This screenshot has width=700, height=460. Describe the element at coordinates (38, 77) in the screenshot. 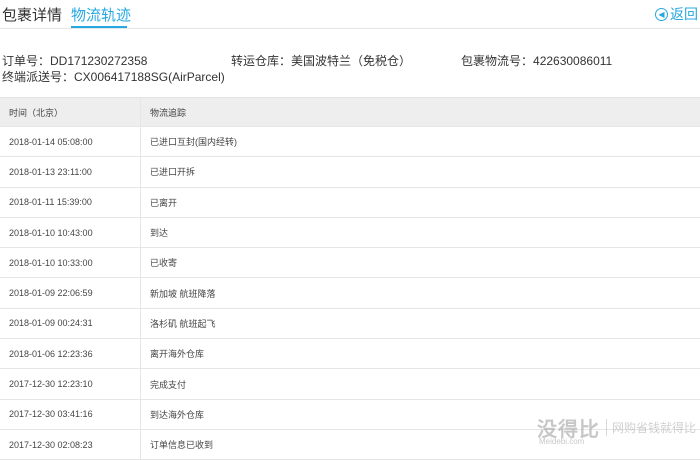

I see `delivery-number-label: 终端派送号：` at that location.